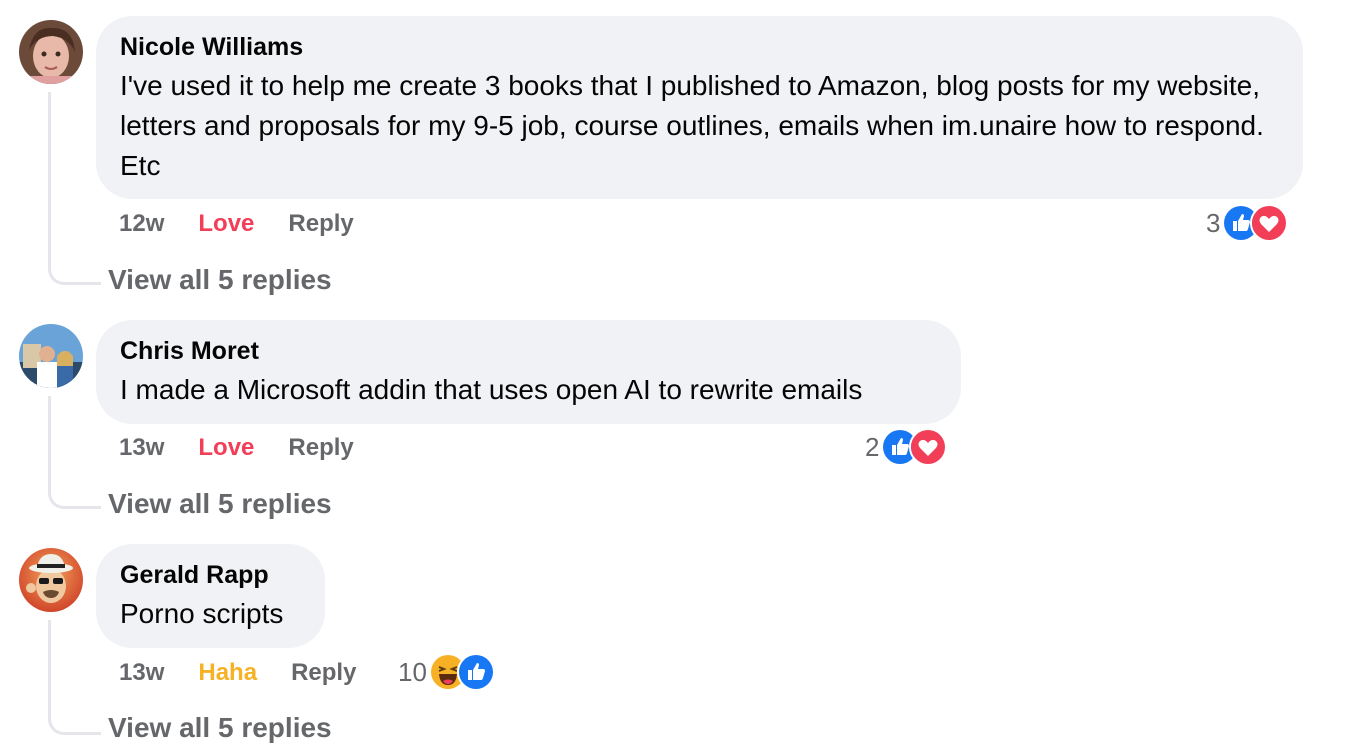 The width and height of the screenshot is (1352, 756). I want to click on comment-author: Chris Moret, so click(528, 351).